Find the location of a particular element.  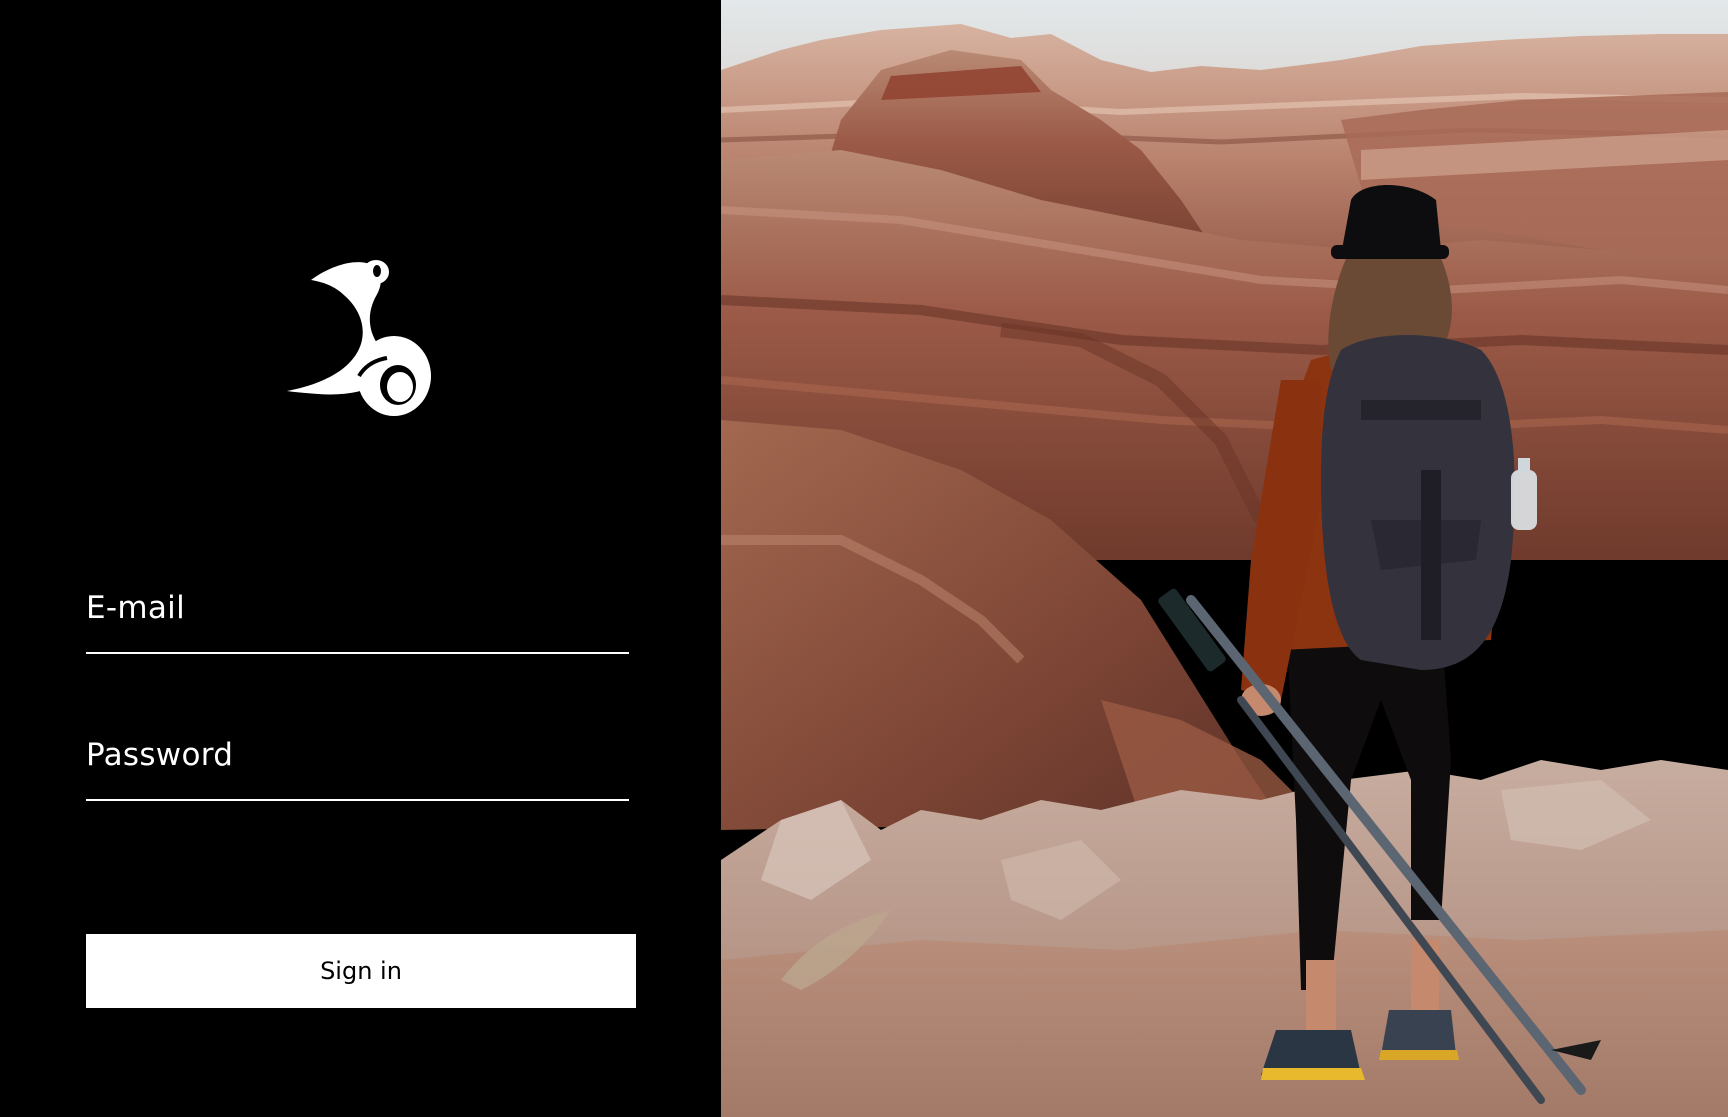

brand-logo-icon is located at coordinates (359, 338).